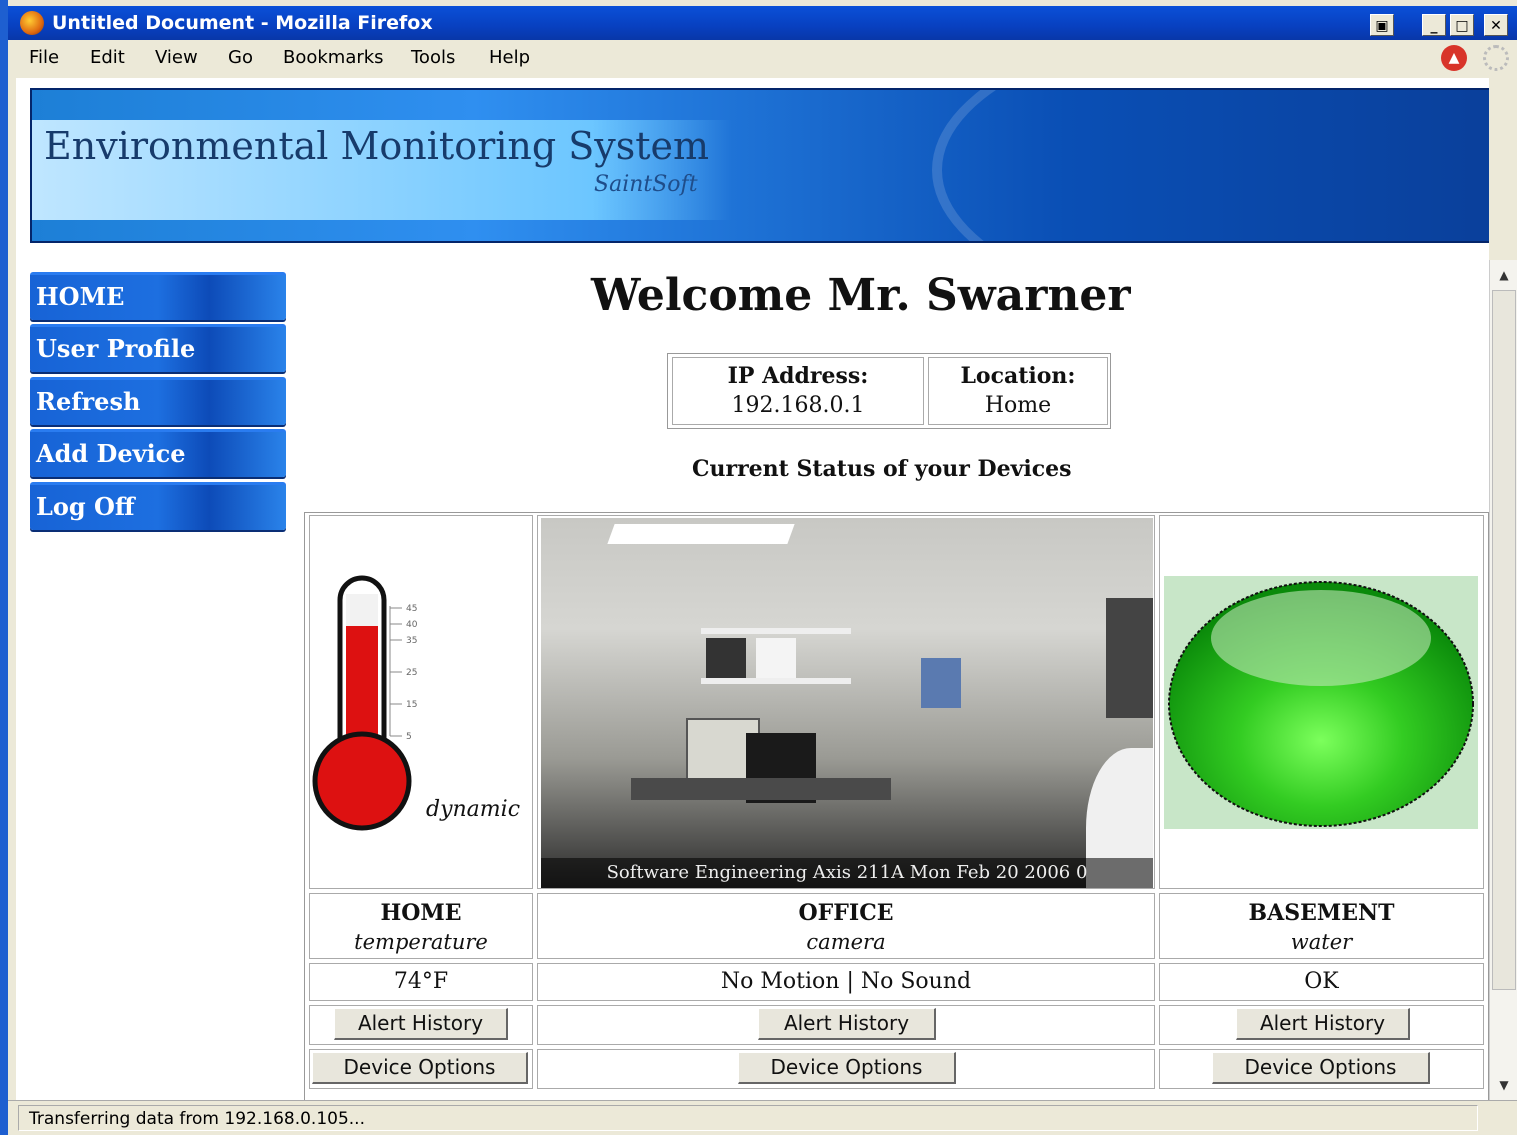 The height and width of the screenshot is (1135, 1517). What do you see at coordinates (158, 453) in the screenshot?
I see `nav-add-device: Add Device` at bounding box center [158, 453].